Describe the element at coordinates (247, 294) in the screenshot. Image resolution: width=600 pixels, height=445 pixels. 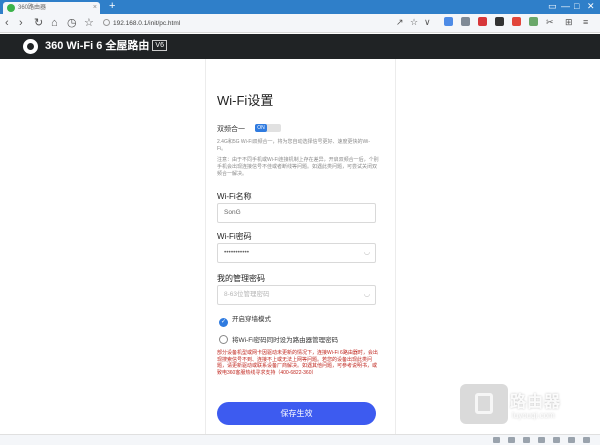
I see `admin-password-placeholder: 8-63位管理密码` at that location.